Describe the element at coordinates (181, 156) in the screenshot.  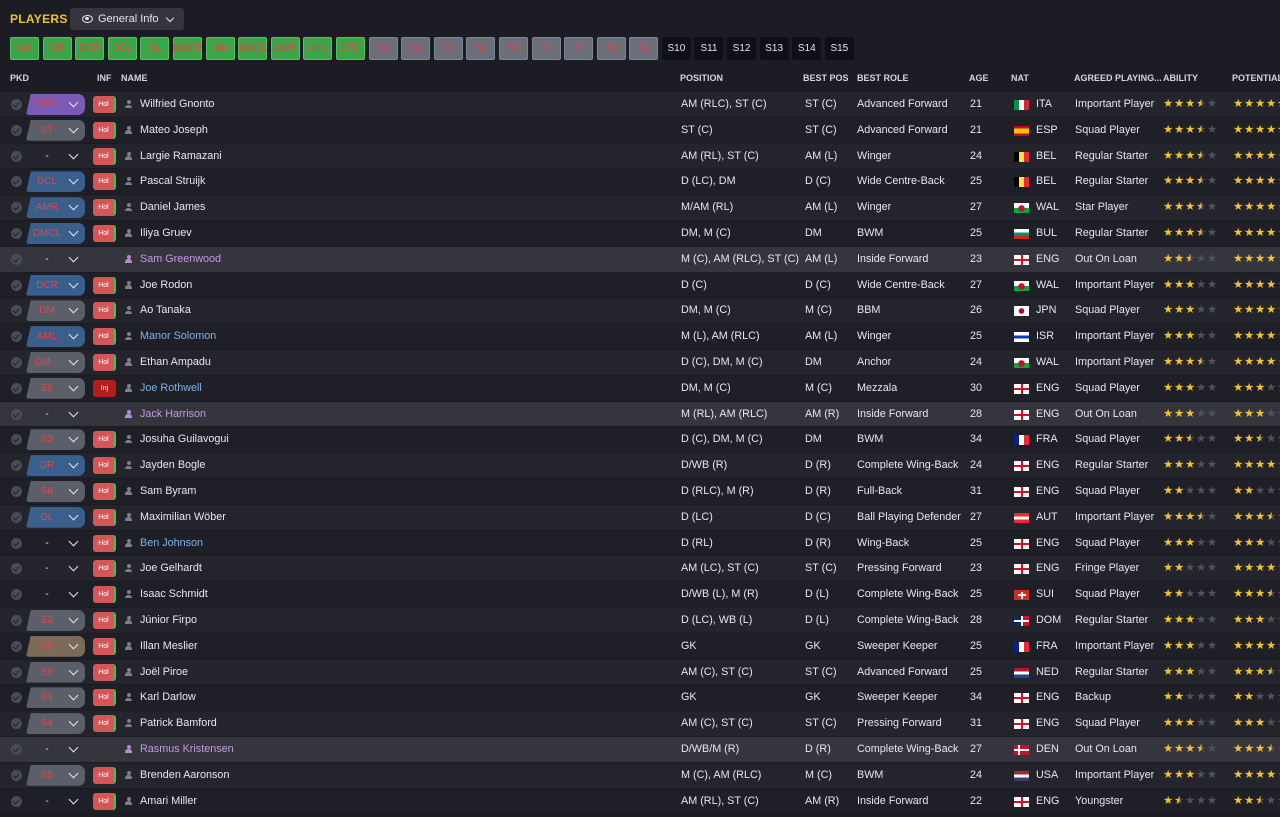
I see `player-name: Largie Ramazani` at that location.